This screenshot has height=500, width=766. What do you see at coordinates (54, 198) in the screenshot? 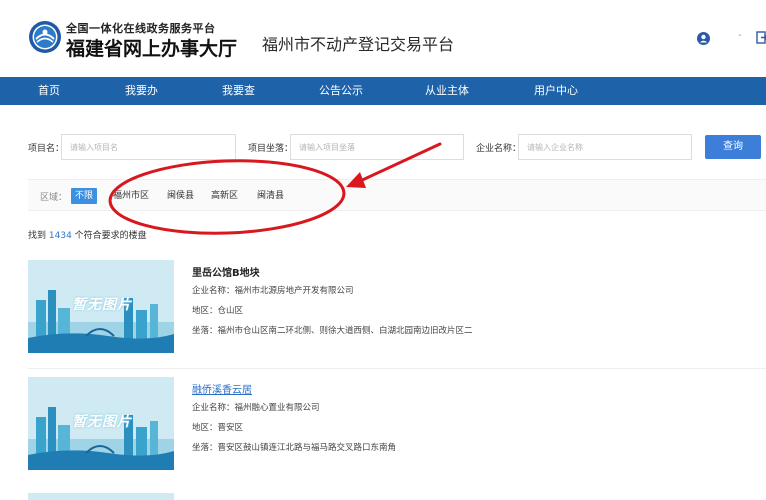
I see `region-label: 区域：` at bounding box center [54, 198].